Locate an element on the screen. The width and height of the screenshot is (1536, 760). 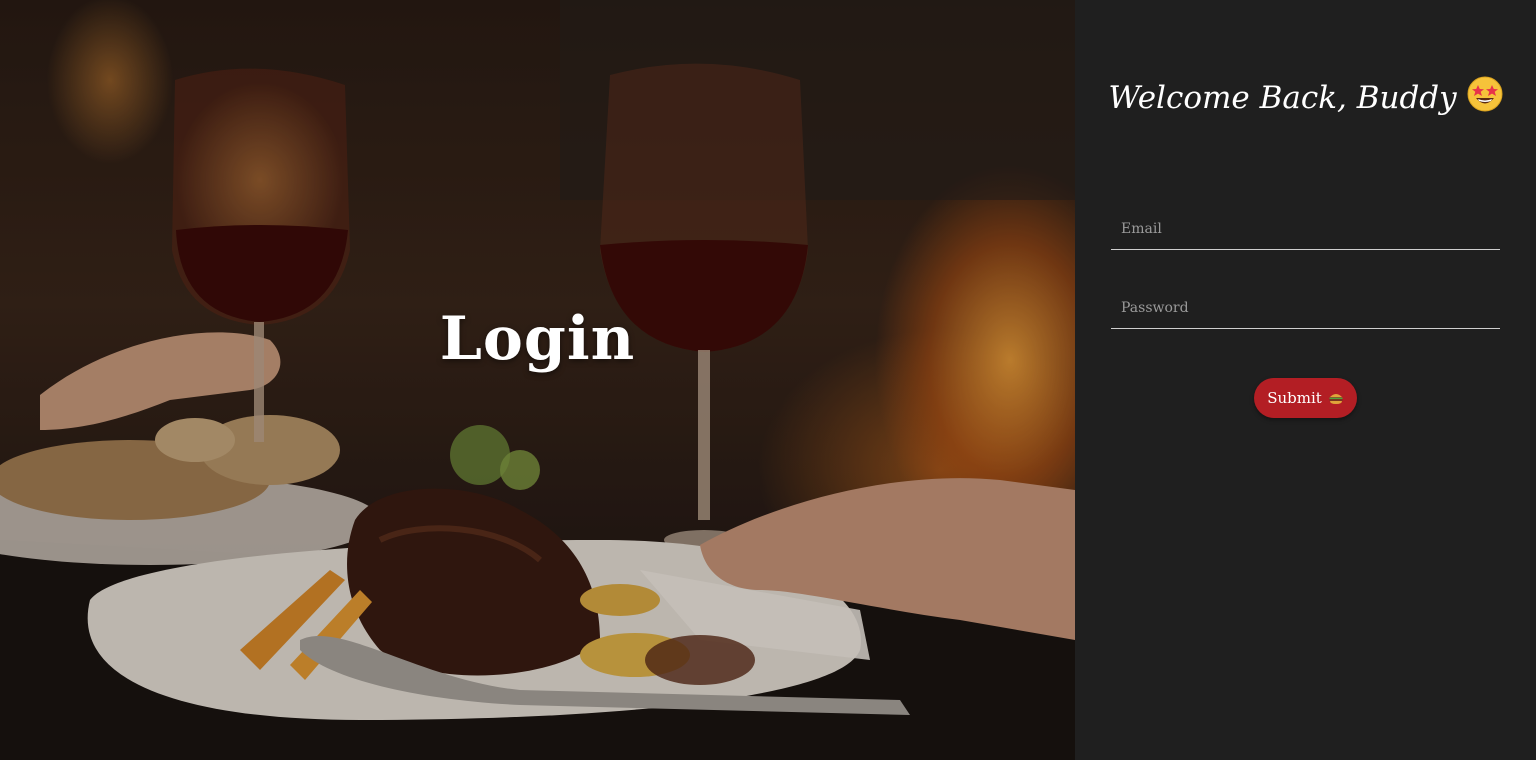
email-field is located at coordinates (1305, 229).